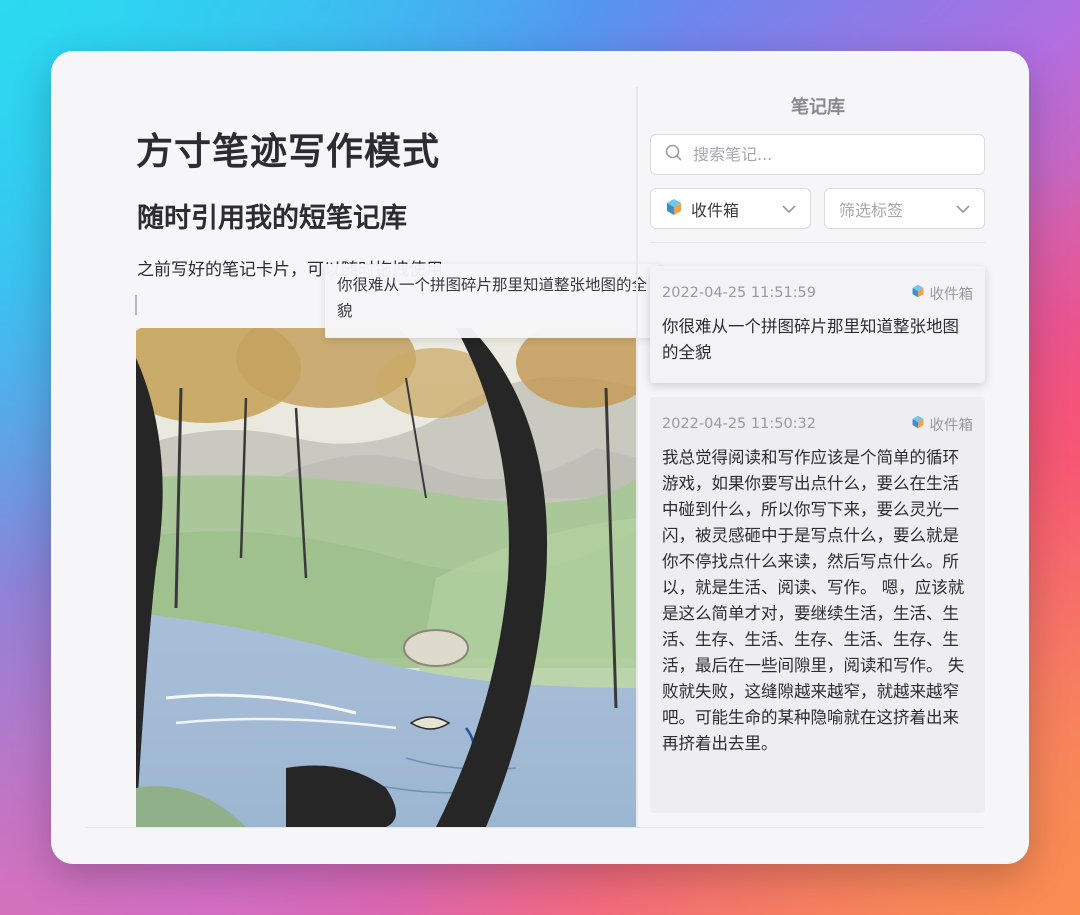 The width and height of the screenshot is (1080, 915). What do you see at coordinates (715, 210) in the screenshot?
I see `inbox-filter-label: 收件箱` at bounding box center [715, 210].